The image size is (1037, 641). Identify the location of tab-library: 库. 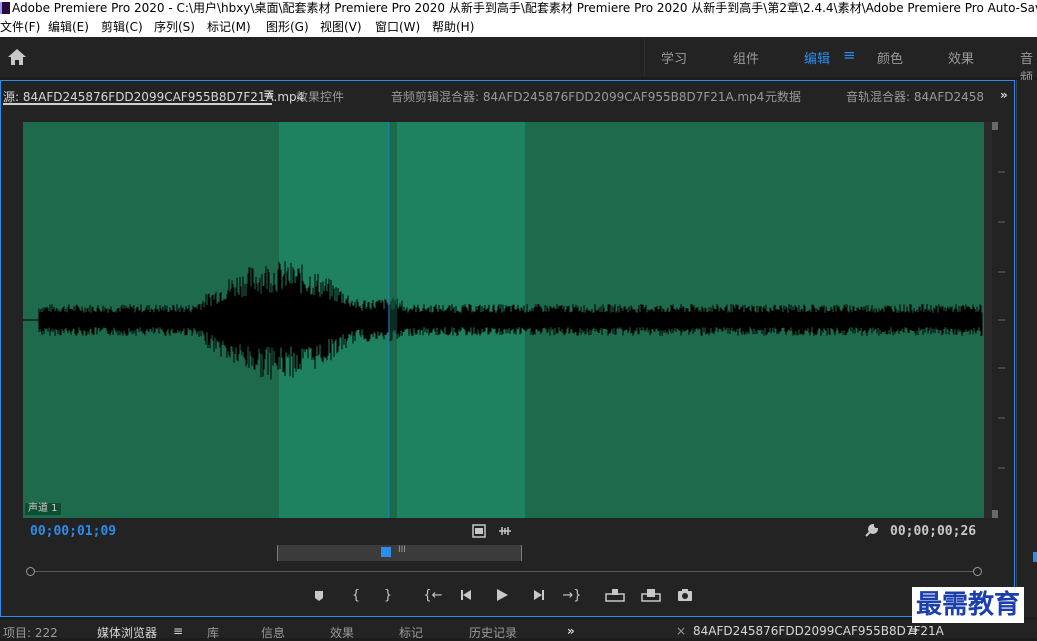
(213, 632).